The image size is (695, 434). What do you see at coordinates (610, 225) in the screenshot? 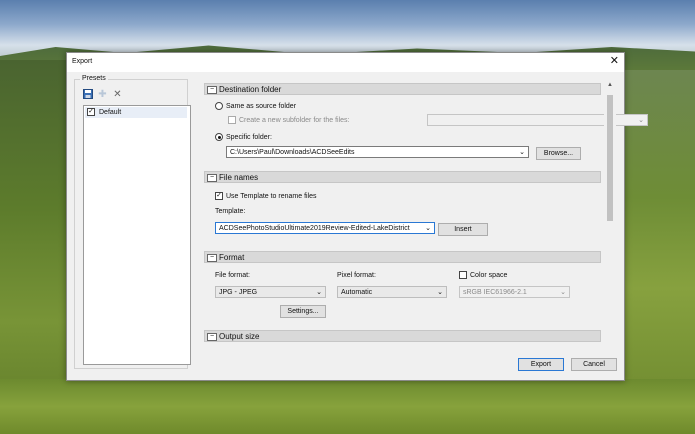
I see `options-scrollbar: ▲ ▼` at bounding box center [610, 225].